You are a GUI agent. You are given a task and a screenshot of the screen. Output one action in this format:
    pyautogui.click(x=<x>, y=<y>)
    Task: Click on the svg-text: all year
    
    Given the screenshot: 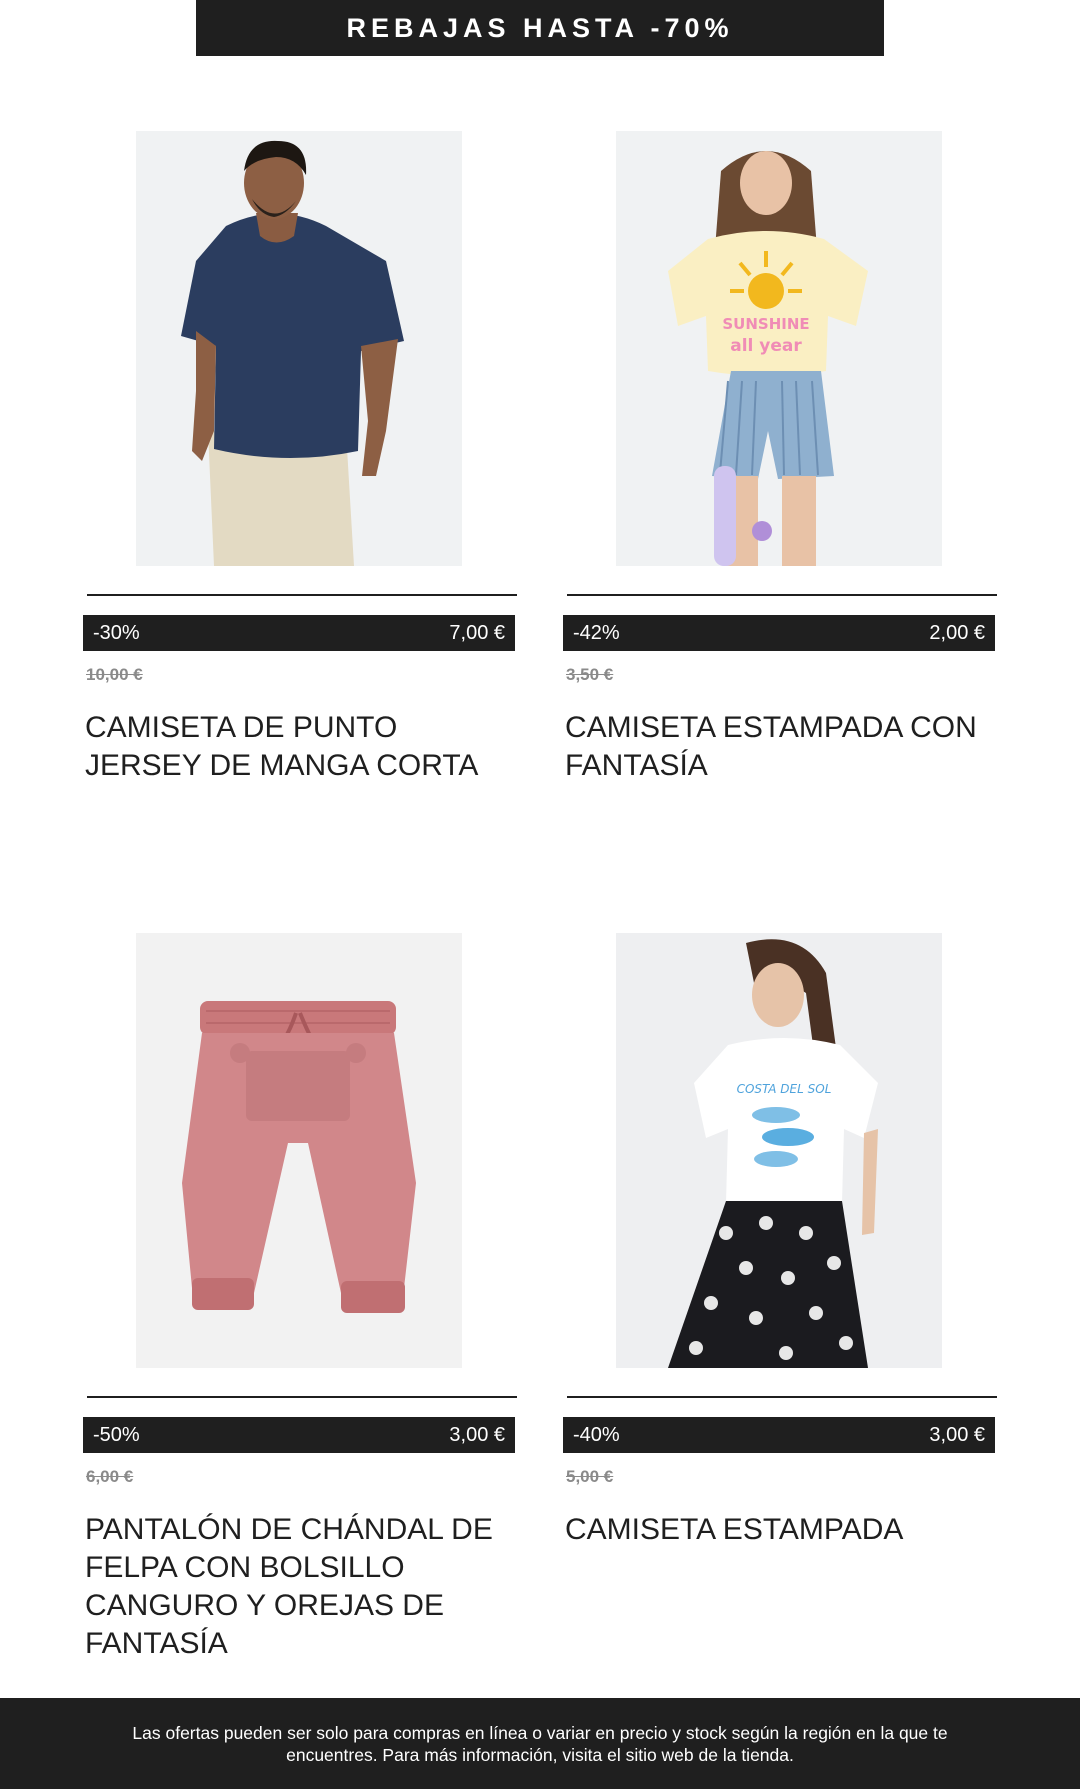 What is the action you would take?
    pyautogui.click(x=766, y=346)
    